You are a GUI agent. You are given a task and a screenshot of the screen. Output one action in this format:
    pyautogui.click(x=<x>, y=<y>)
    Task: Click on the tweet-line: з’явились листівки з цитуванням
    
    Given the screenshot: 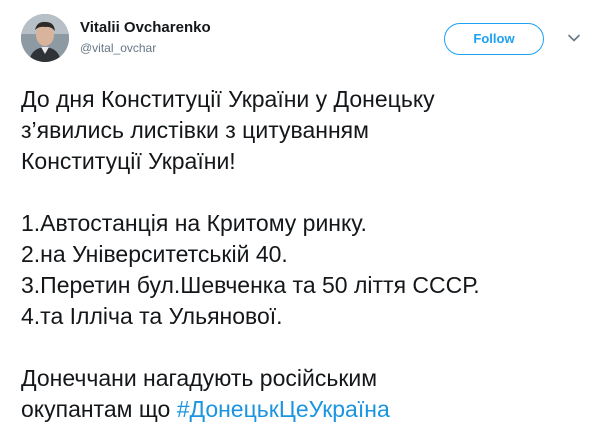 What is the action you would take?
    pyautogui.click(x=195, y=130)
    